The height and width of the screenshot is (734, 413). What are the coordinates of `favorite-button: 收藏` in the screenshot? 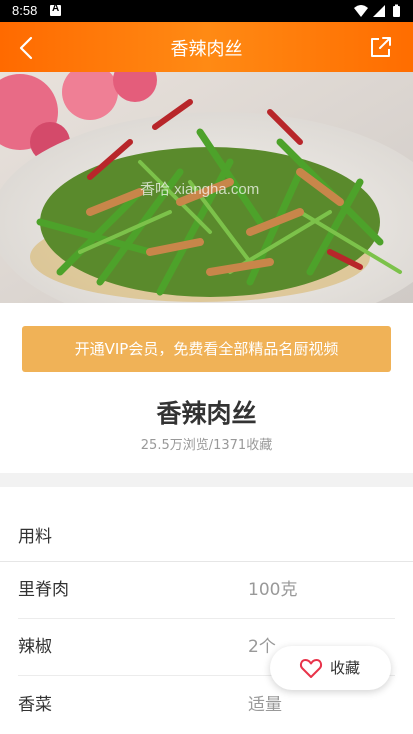 It's located at (330, 668).